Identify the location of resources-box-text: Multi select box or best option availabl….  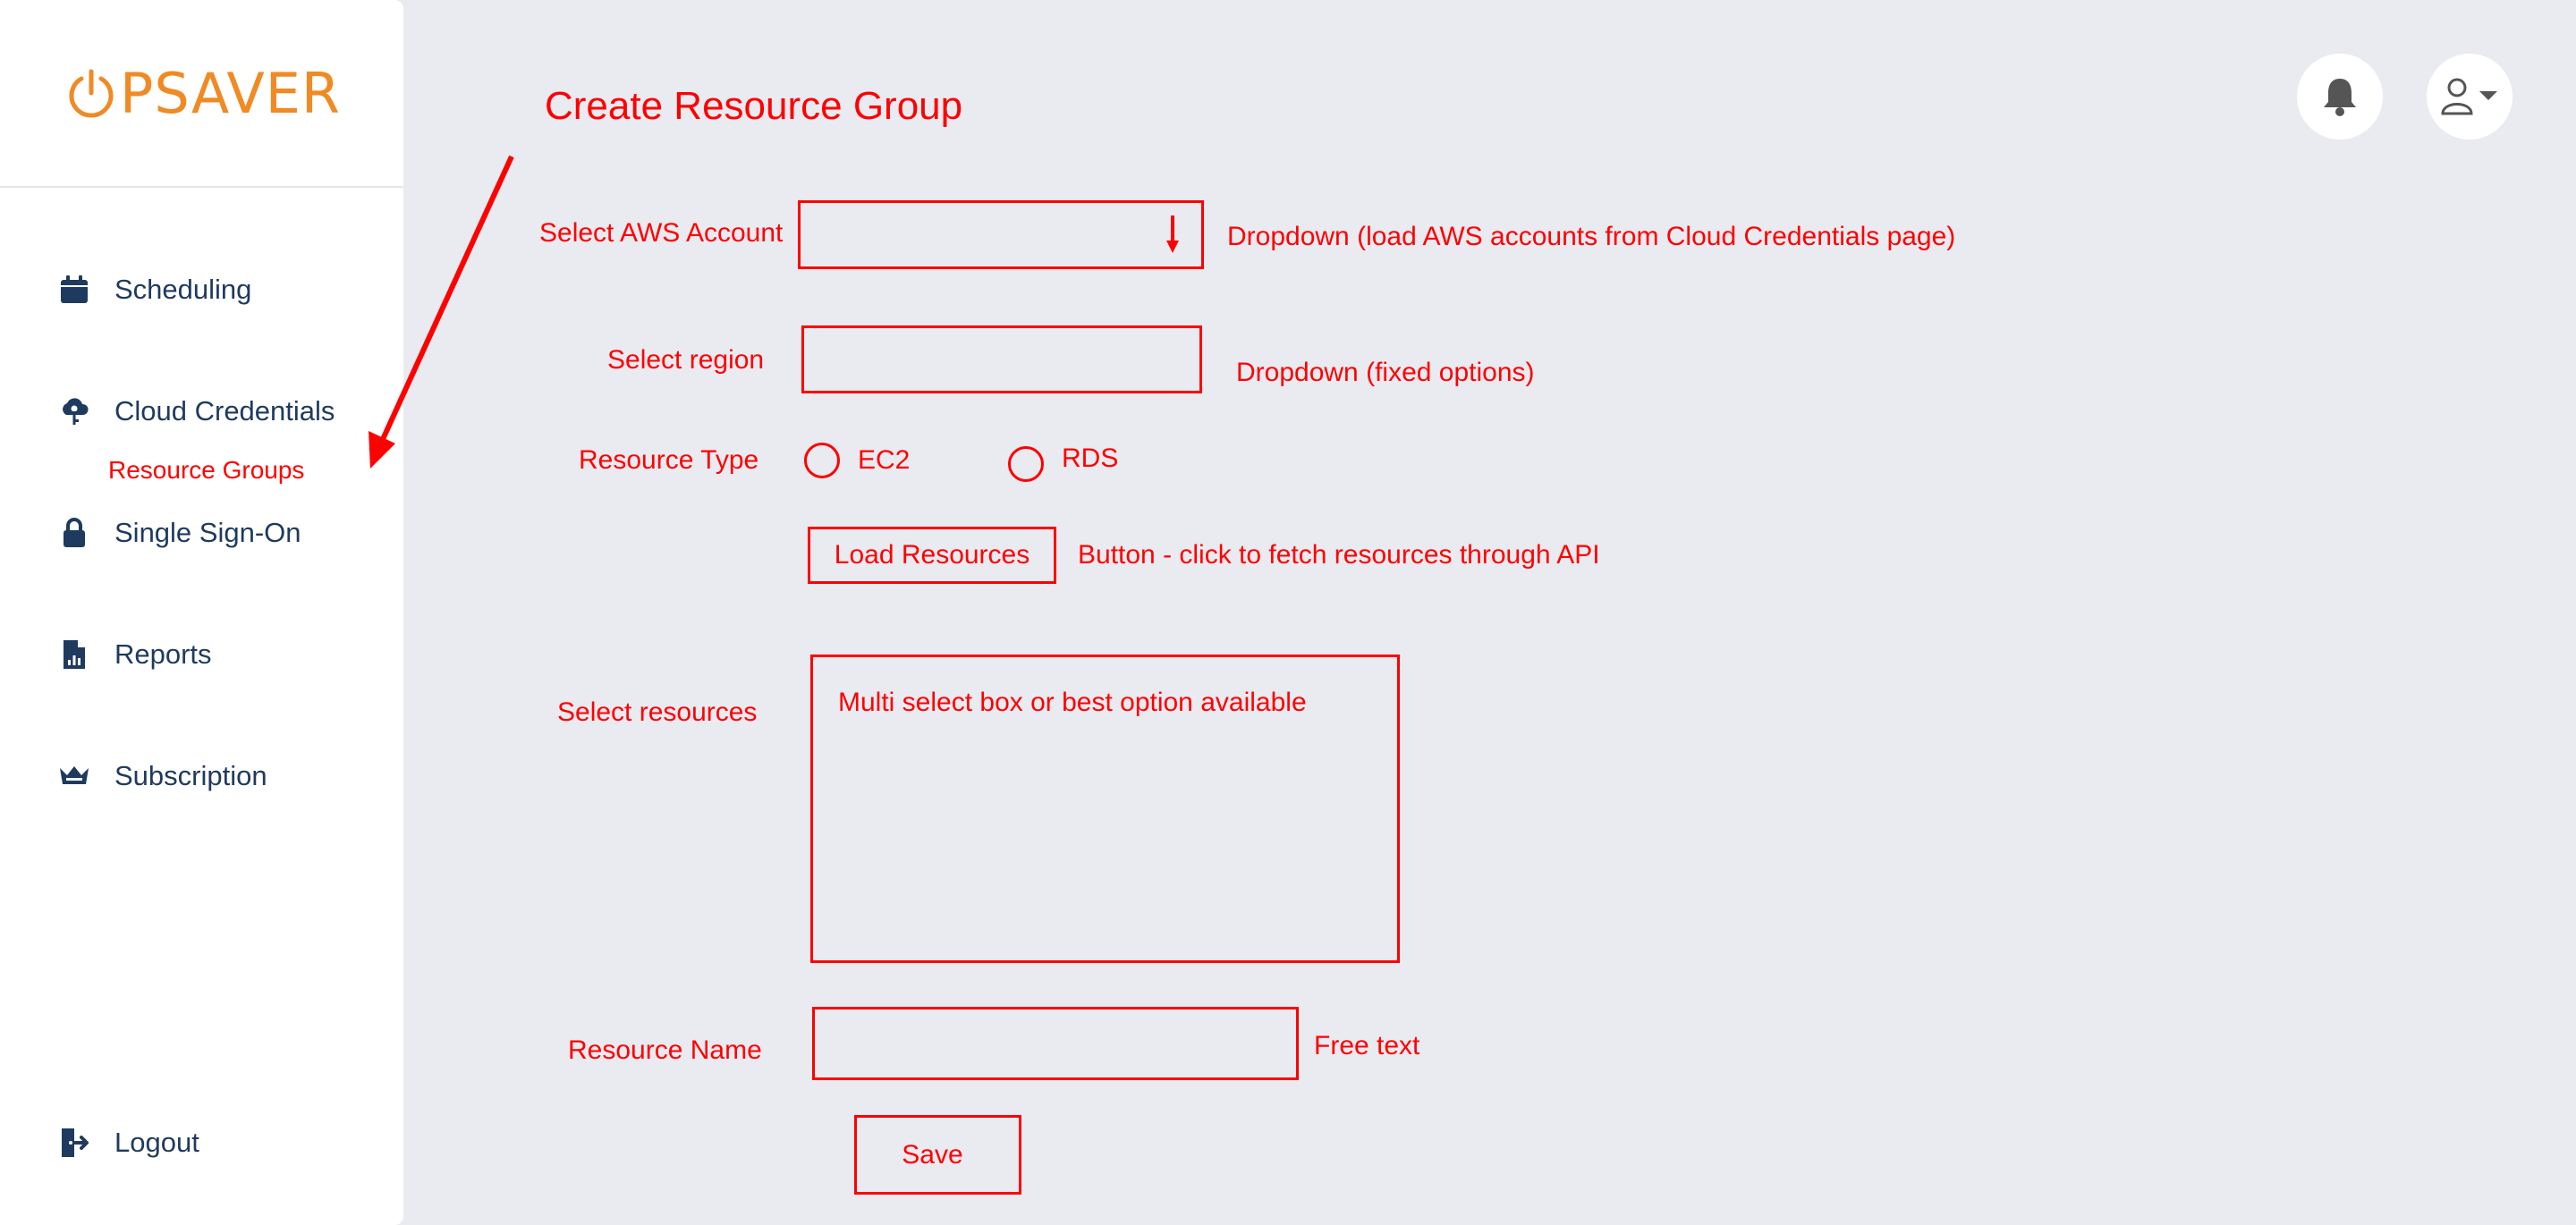
(1072, 702).